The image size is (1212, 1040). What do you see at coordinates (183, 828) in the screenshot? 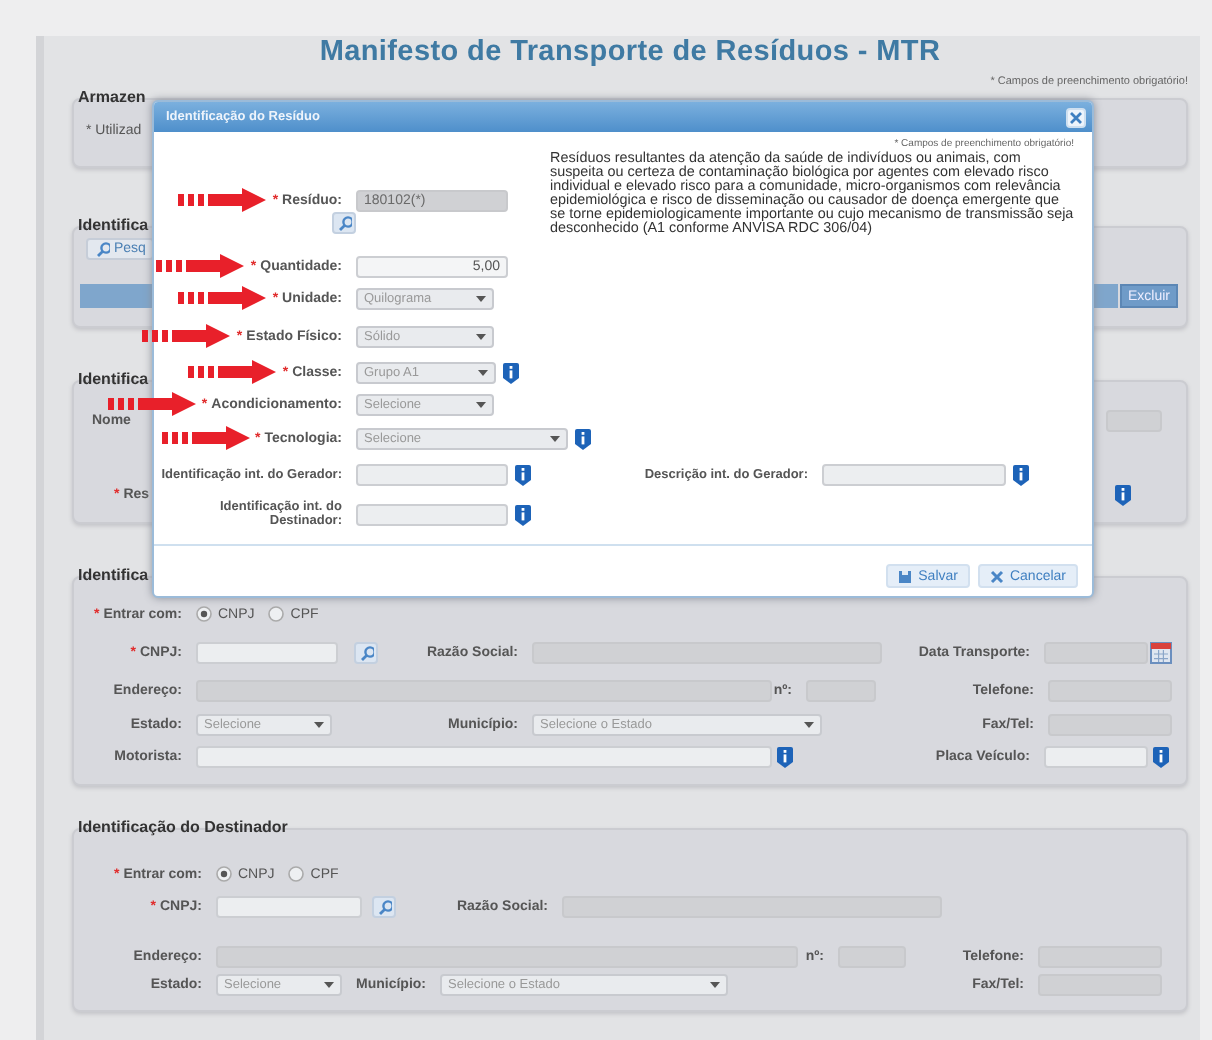
I see `section-heading: Identificação do Destinador` at bounding box center [183, 828].